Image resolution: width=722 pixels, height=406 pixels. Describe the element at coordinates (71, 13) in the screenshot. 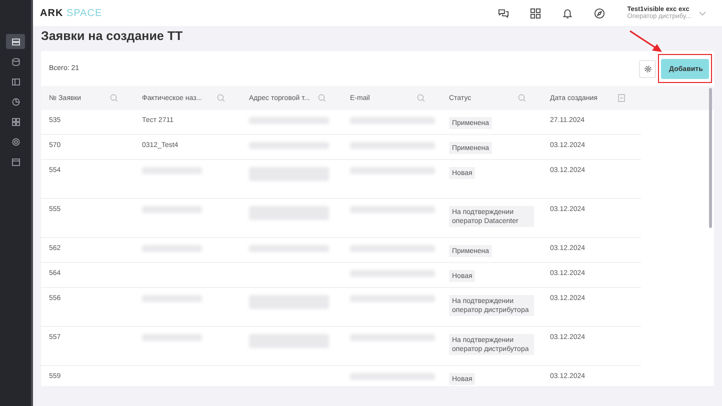

I see `logo: ARK SPACE` at that location.